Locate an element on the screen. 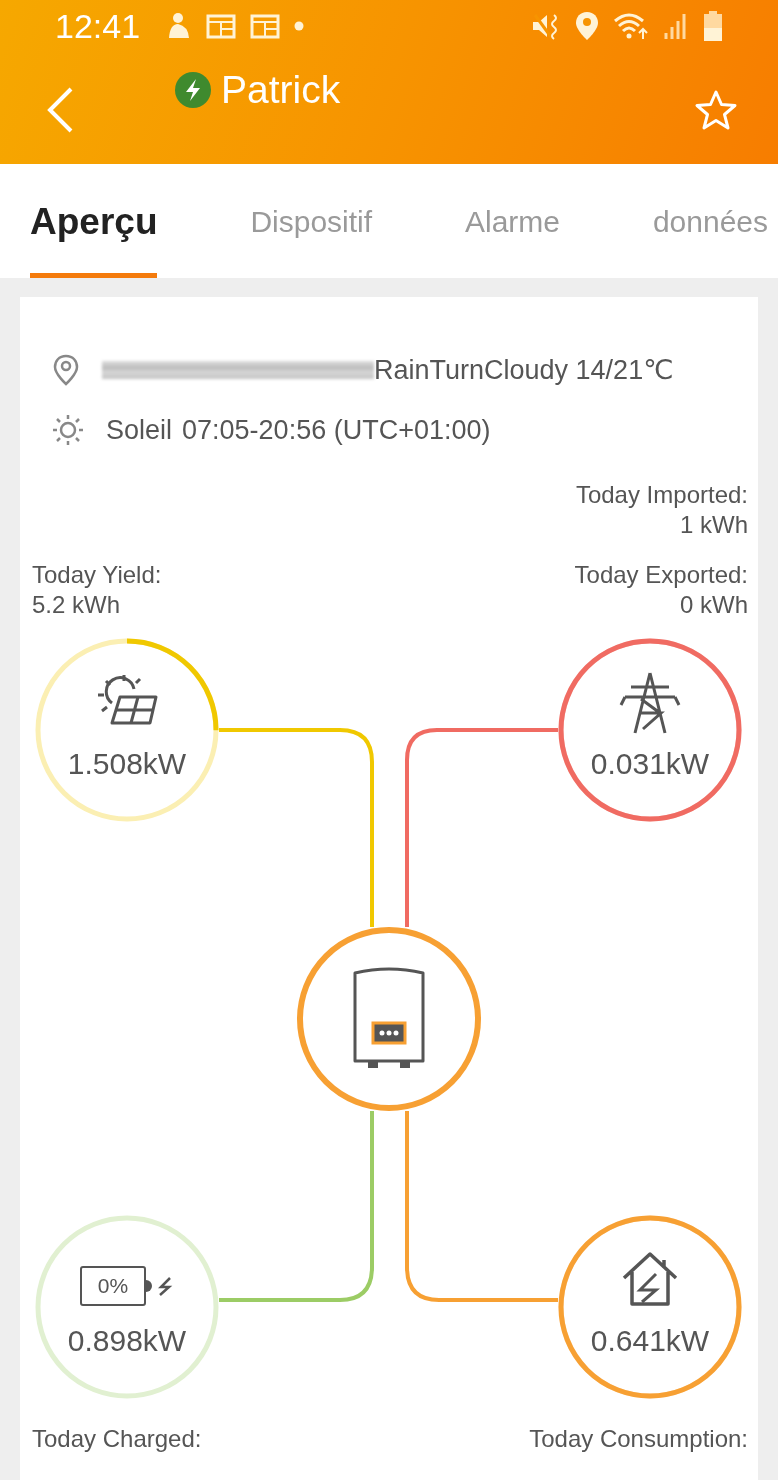 This screenshot has width=778, height=1480. stat-value: 5.2 kWh is located at coordinates (77, 605).